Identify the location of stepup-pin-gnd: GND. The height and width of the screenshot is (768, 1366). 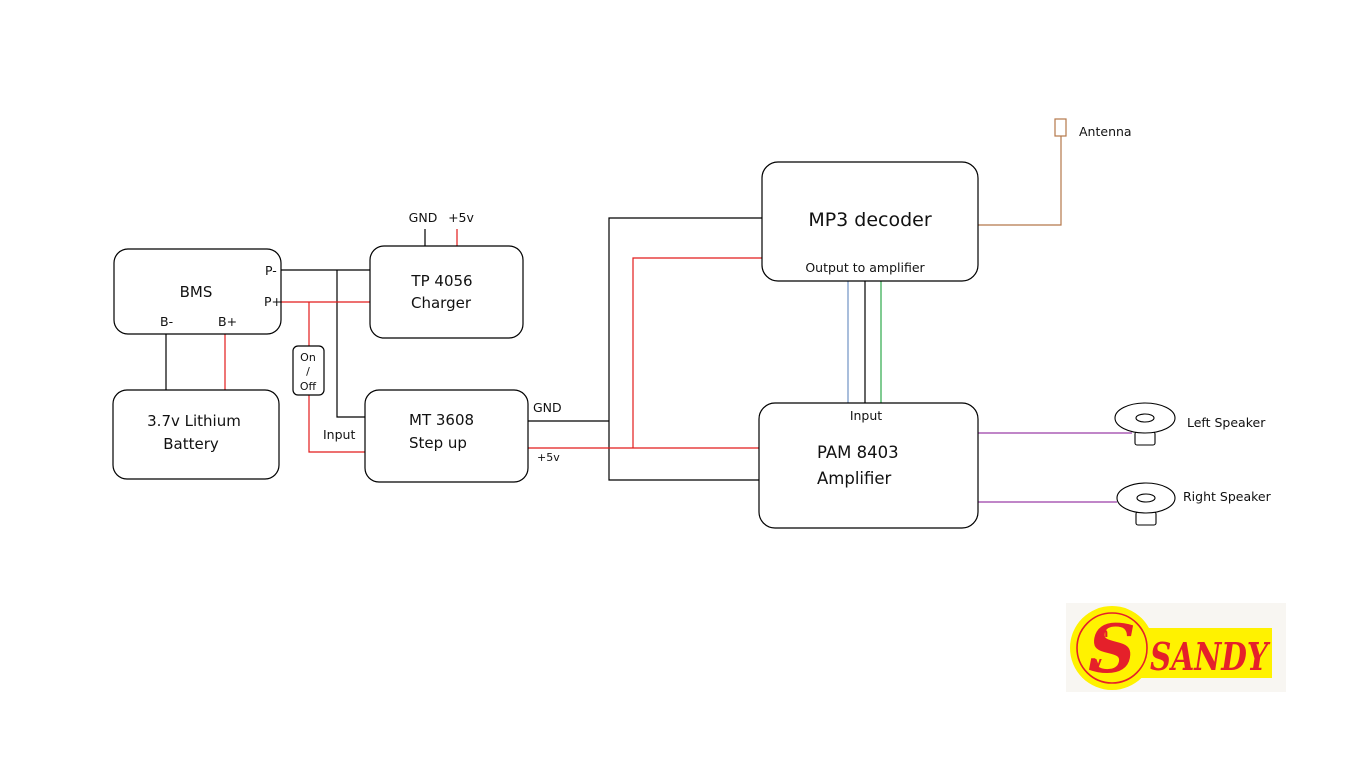
(547, 407).